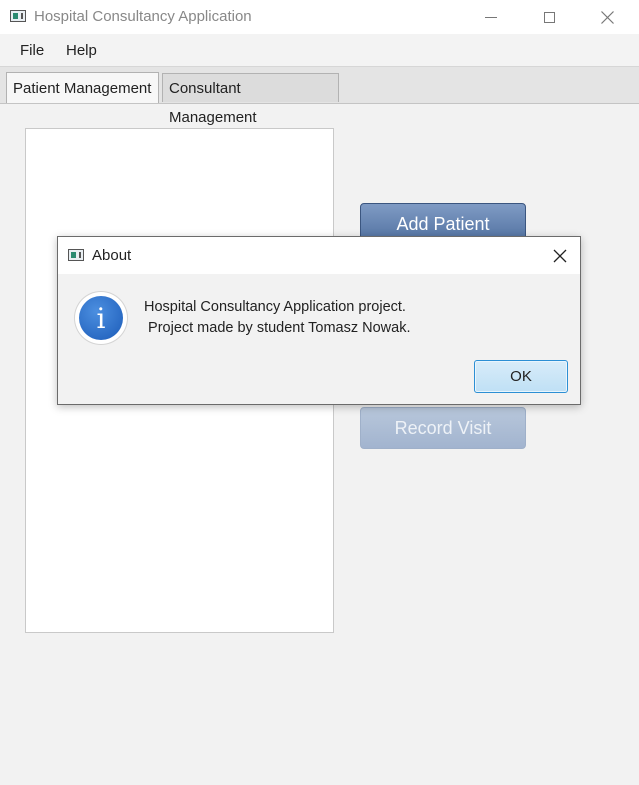 The image size is (639, 785). I want to click on window-titlebar: Hospital Consultancy Application, so click(319, 17).